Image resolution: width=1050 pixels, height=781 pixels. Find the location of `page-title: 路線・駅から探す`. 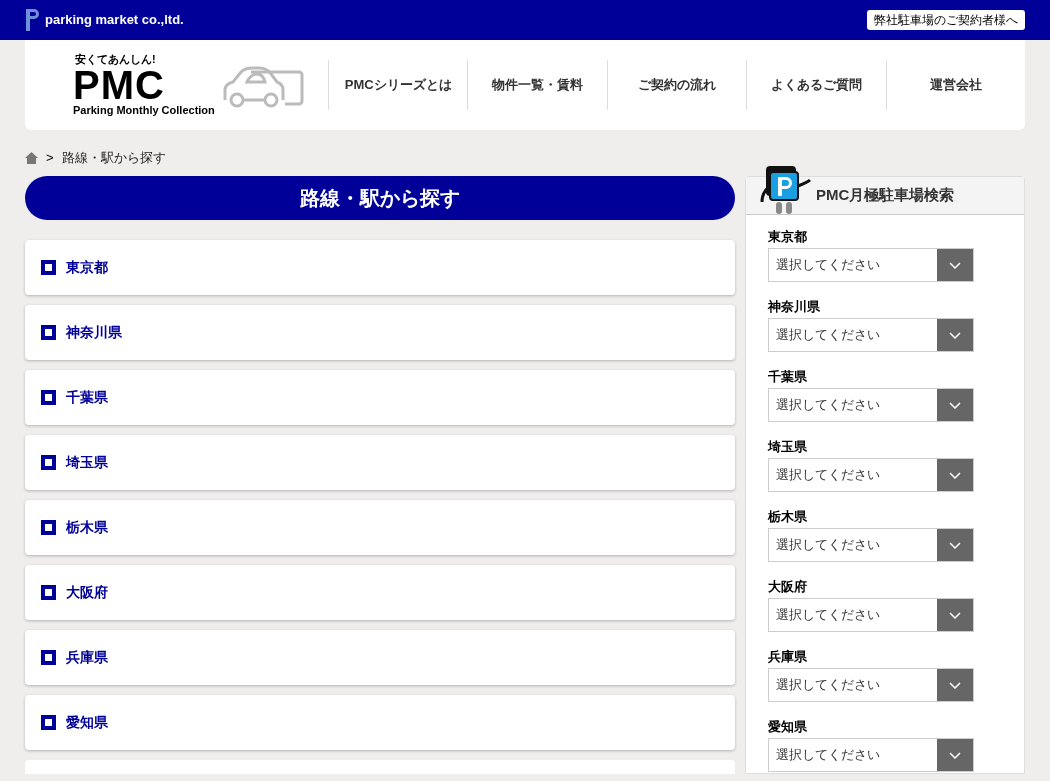

page-title: 路線・駅から探す is located at coordinates (380, 198).